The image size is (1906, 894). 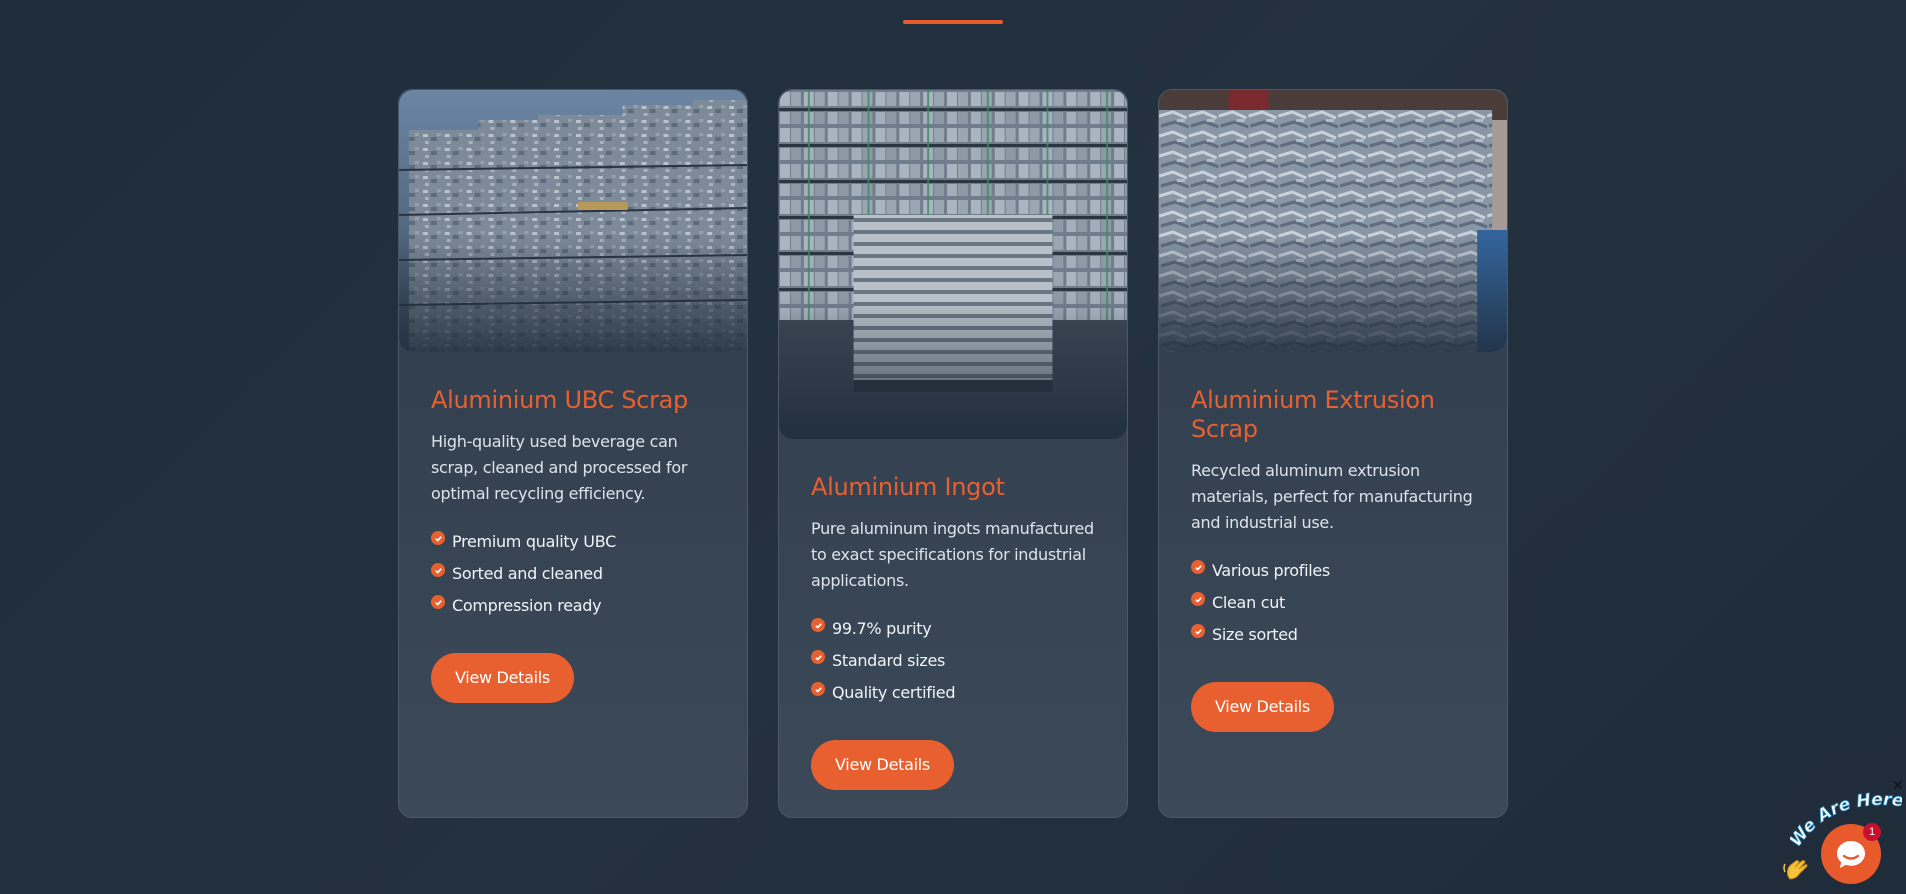 What do you see at coordinates (1333, 221) in the screenshot?
I see `product-image-extrusion-scrap` at bounding box center [1333, 221].